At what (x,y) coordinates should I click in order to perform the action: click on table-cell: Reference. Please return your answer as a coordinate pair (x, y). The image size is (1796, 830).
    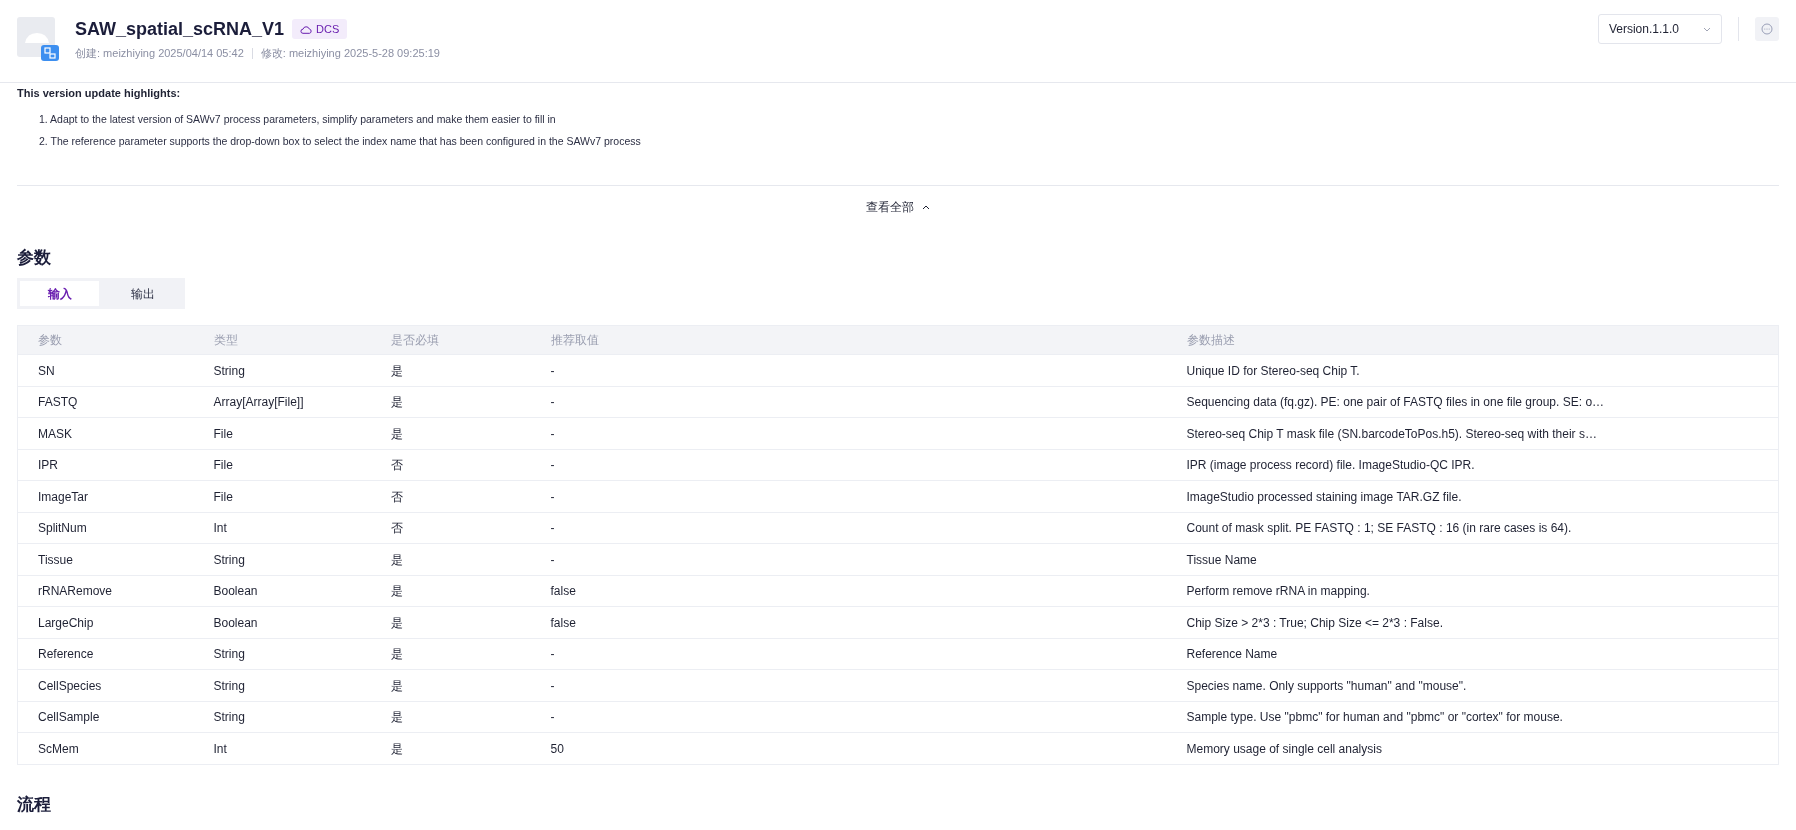
    Looking at the image, I should click on (105, 654).